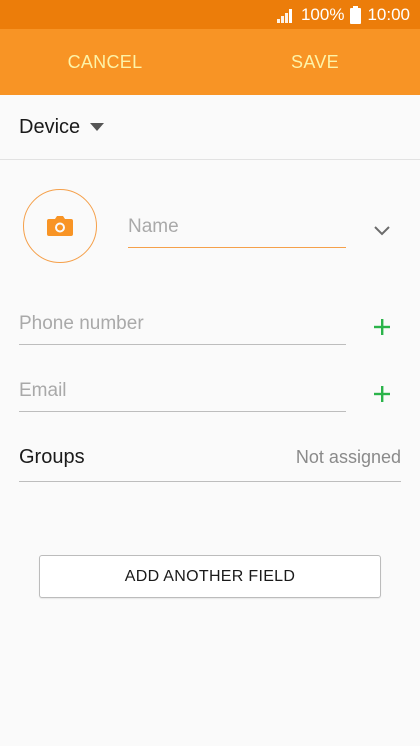 This screenshot has height=746, width=420. Describe the element at coordinates (315, 62) in the screenshot. I see `save-button: SAVE` at that location.